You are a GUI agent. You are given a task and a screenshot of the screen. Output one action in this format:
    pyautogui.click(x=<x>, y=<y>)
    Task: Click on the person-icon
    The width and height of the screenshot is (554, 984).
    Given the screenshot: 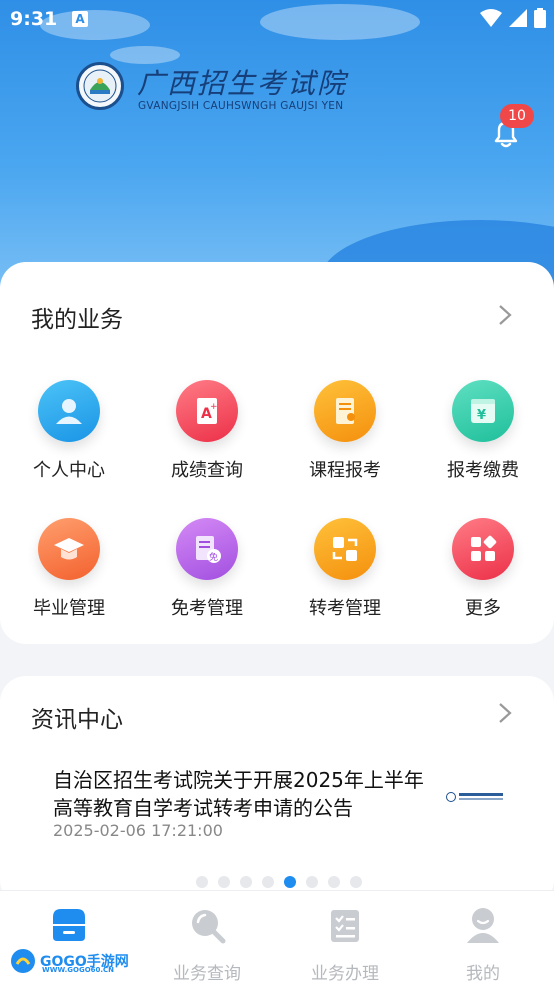 What is the action you would take?
    pyautogui.click(x=69, y=411)
    